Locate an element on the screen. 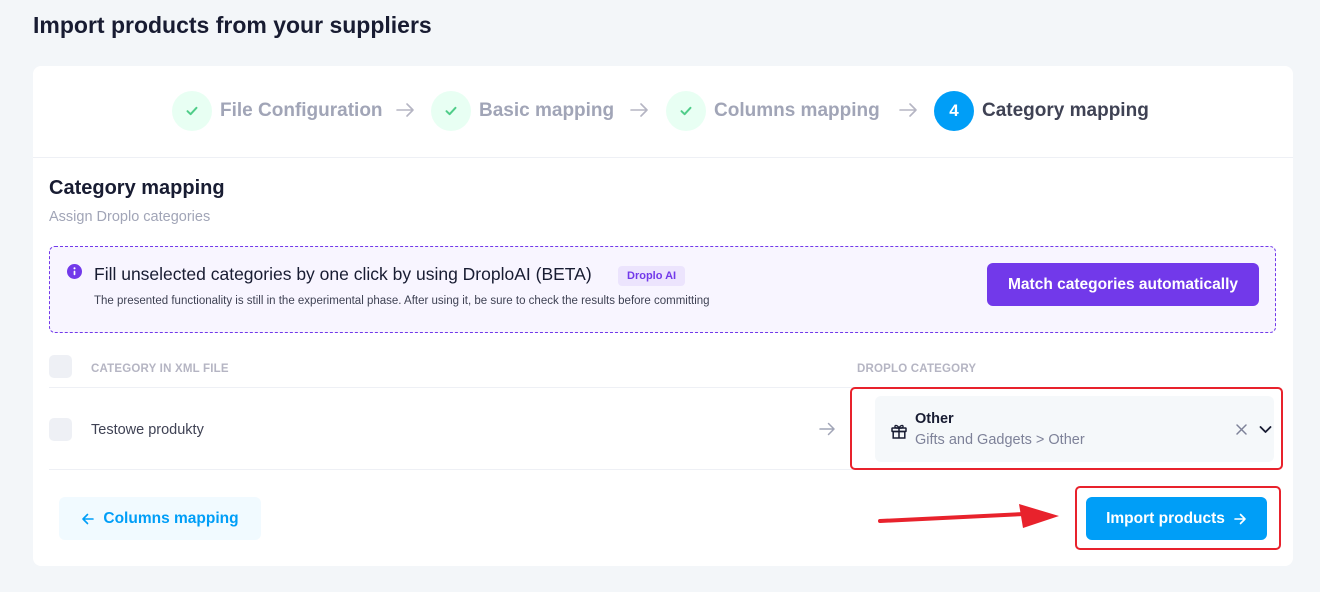  page-title: Import products from your suppliers is located at coordinates (232, 25).